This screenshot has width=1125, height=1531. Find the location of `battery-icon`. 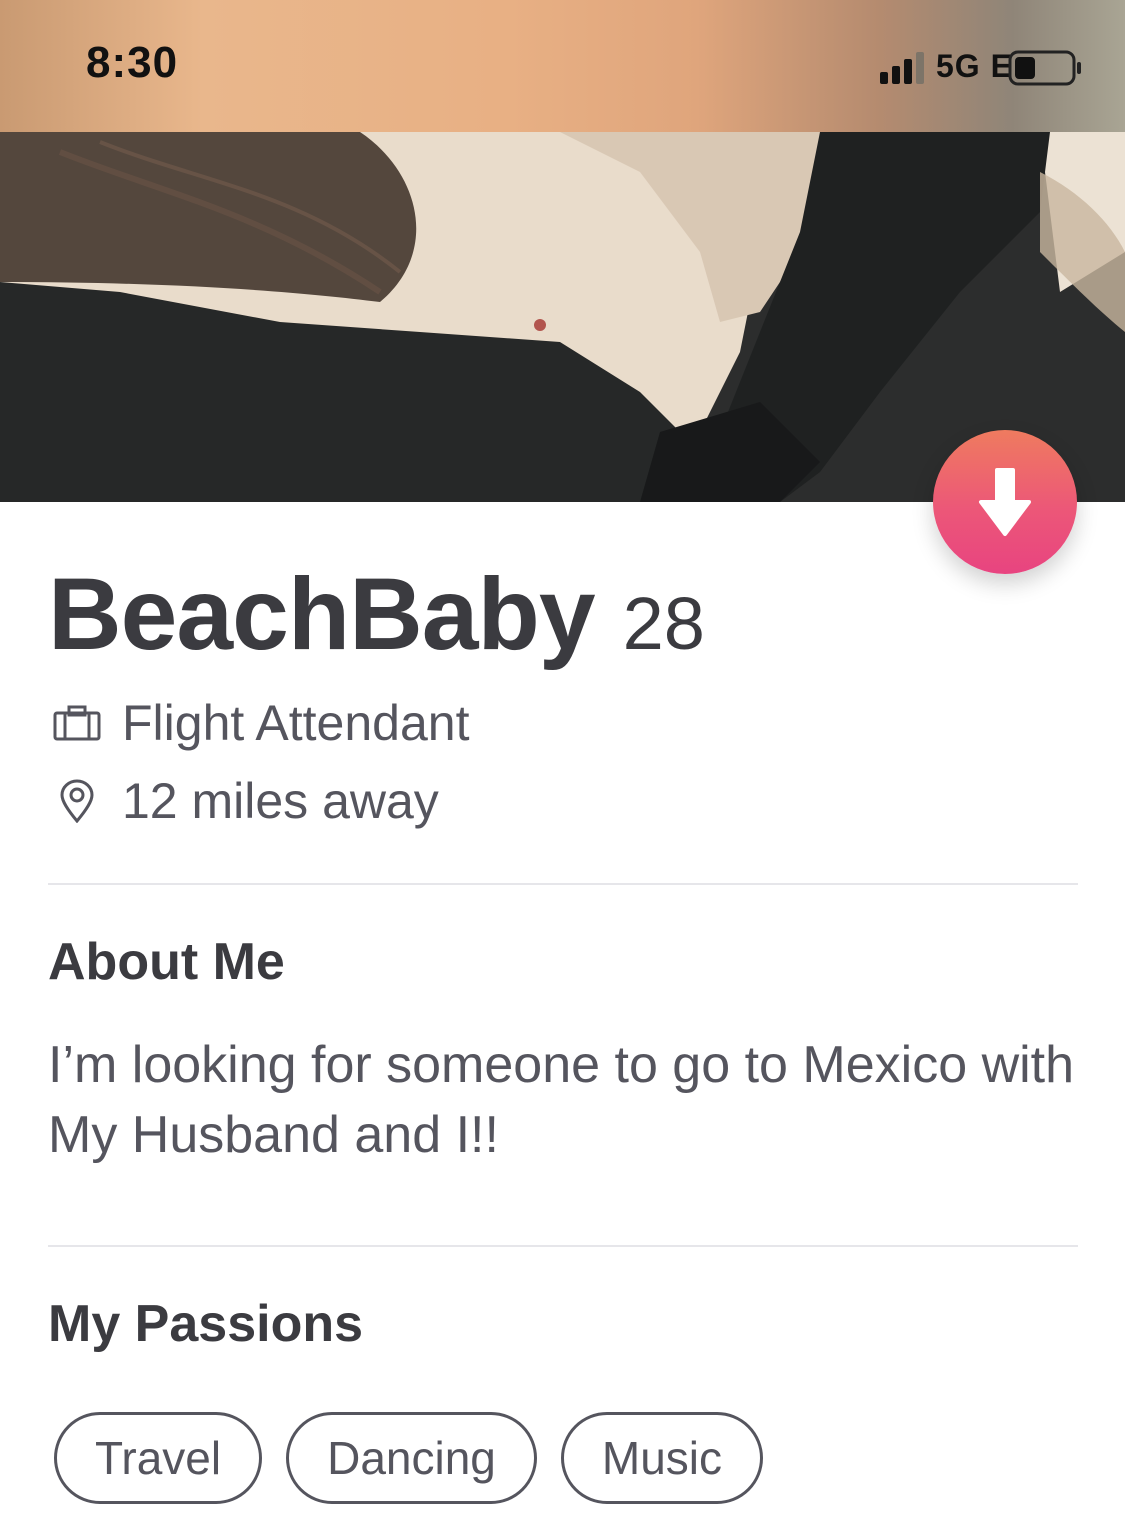

battery-icon is located at coordinates (1044, 68).